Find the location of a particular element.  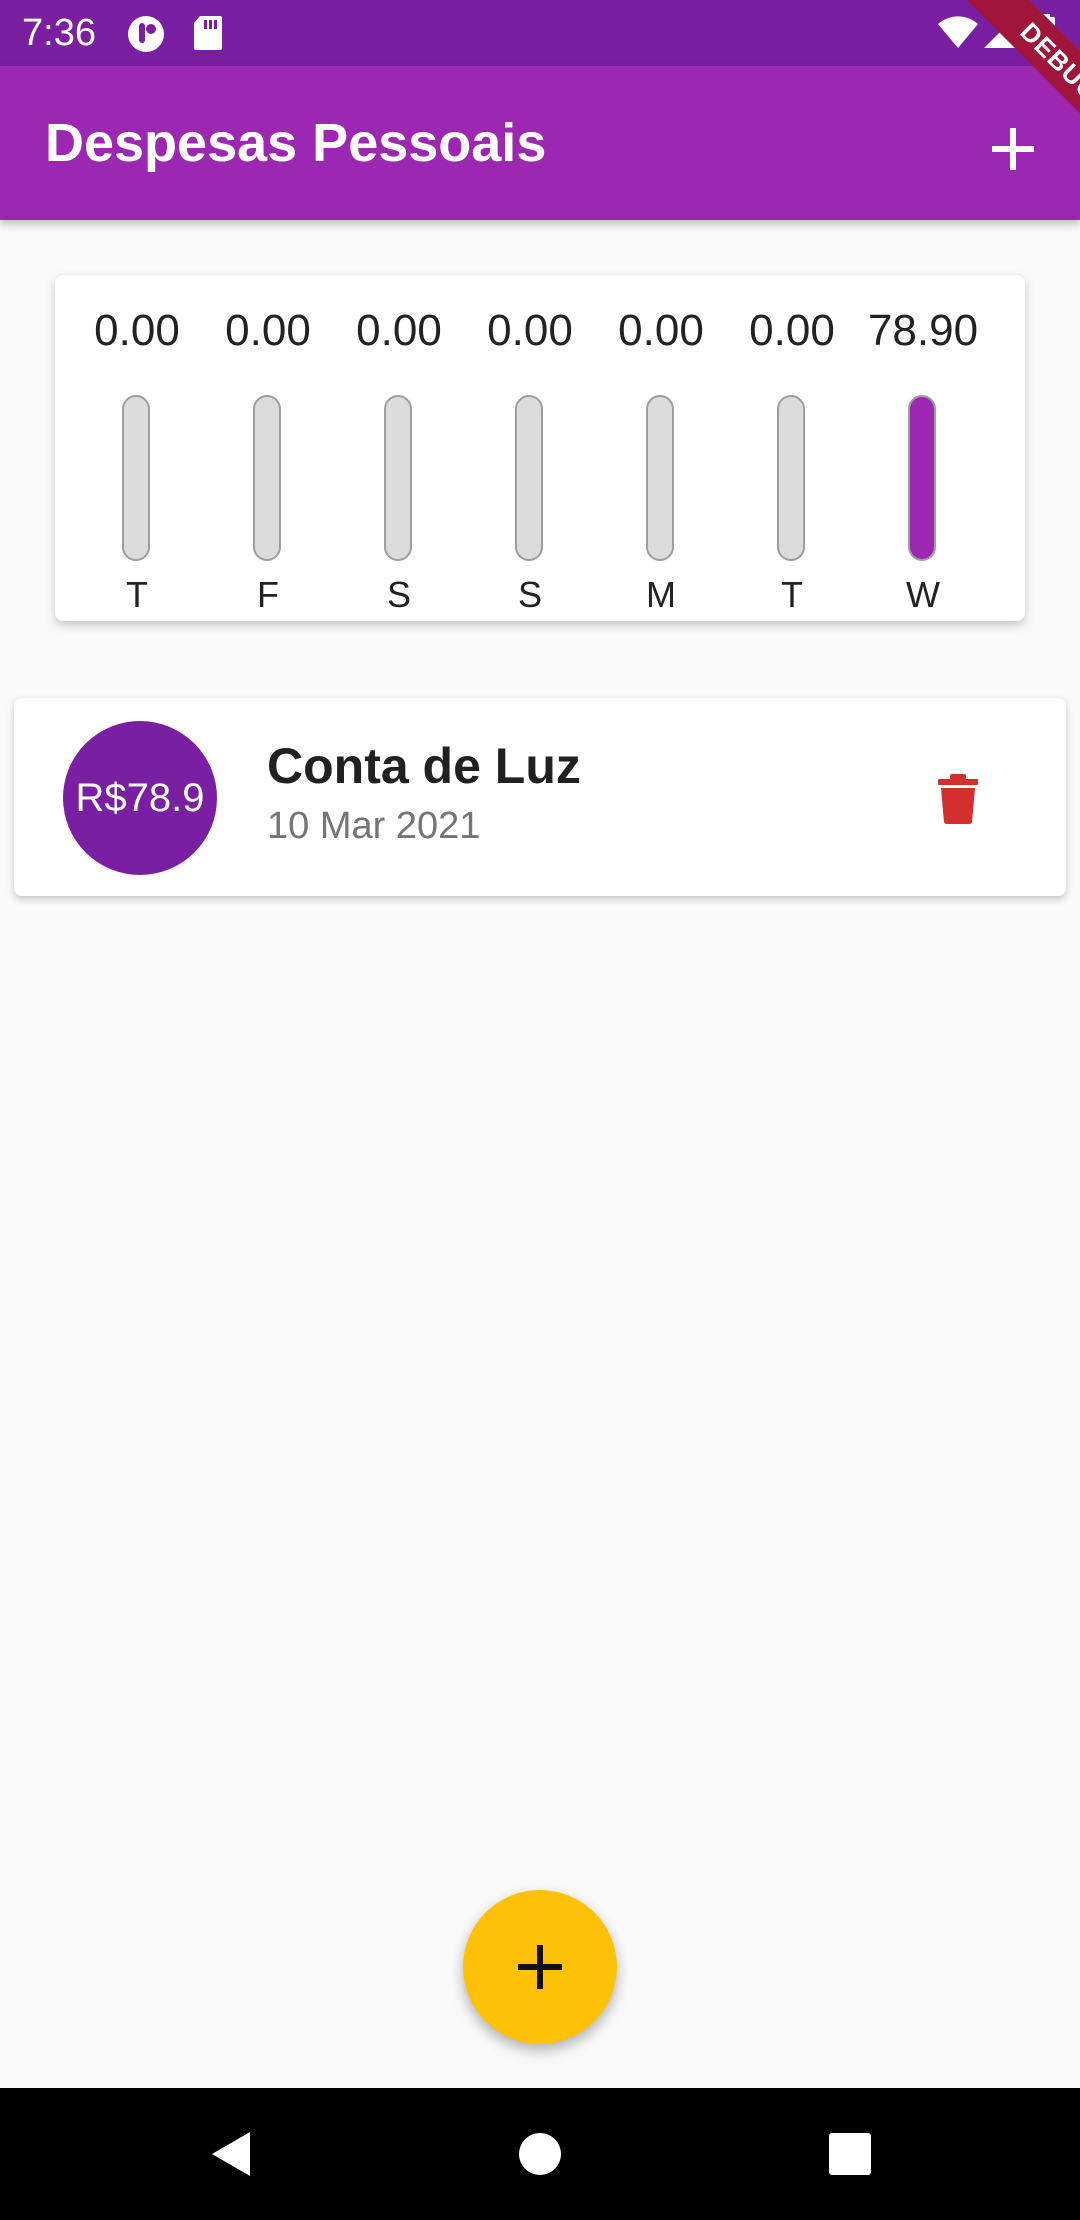

transaction-title: Conta de Luz is located at coordinates (424, 766).